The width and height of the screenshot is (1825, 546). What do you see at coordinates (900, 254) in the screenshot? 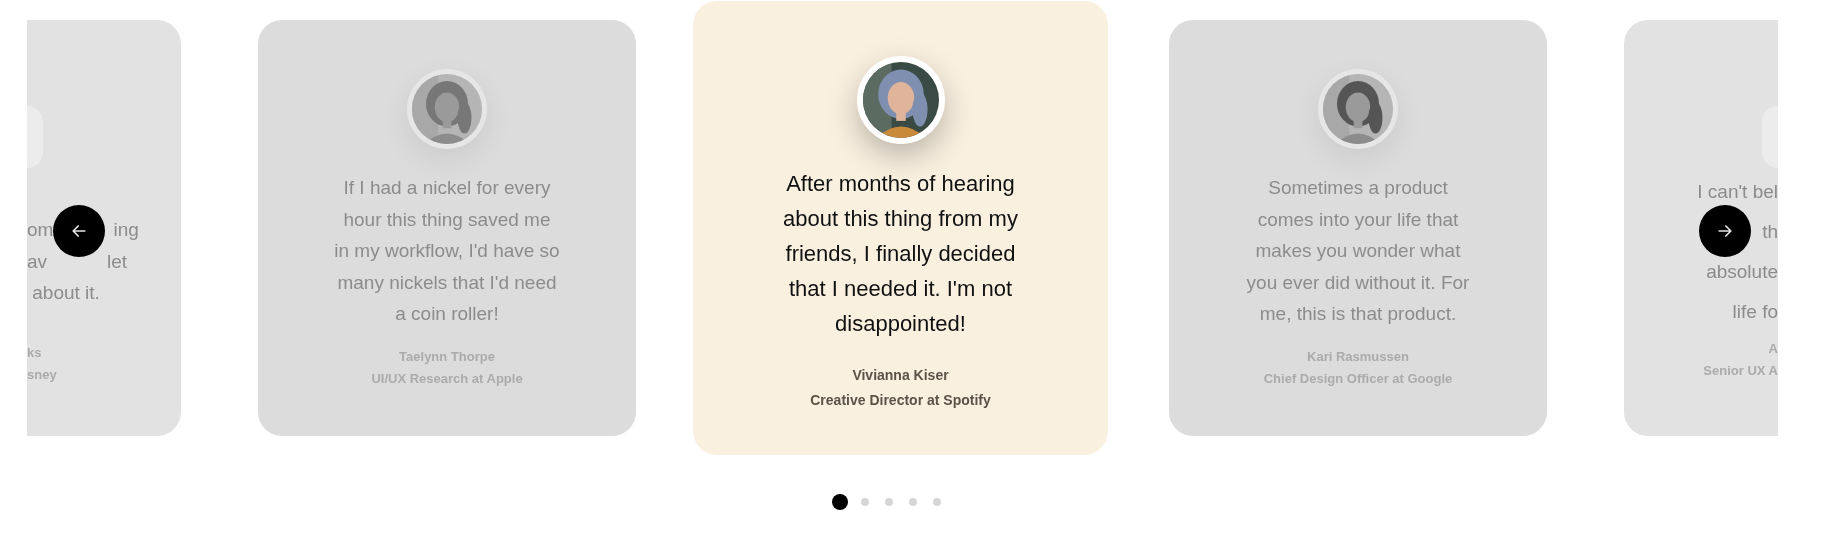
I see `testimonial-quote: After months of hearing about this thing from my friends, I finally decided that I needed it. I'm not disappointed!` at bounding box center [900, 254].